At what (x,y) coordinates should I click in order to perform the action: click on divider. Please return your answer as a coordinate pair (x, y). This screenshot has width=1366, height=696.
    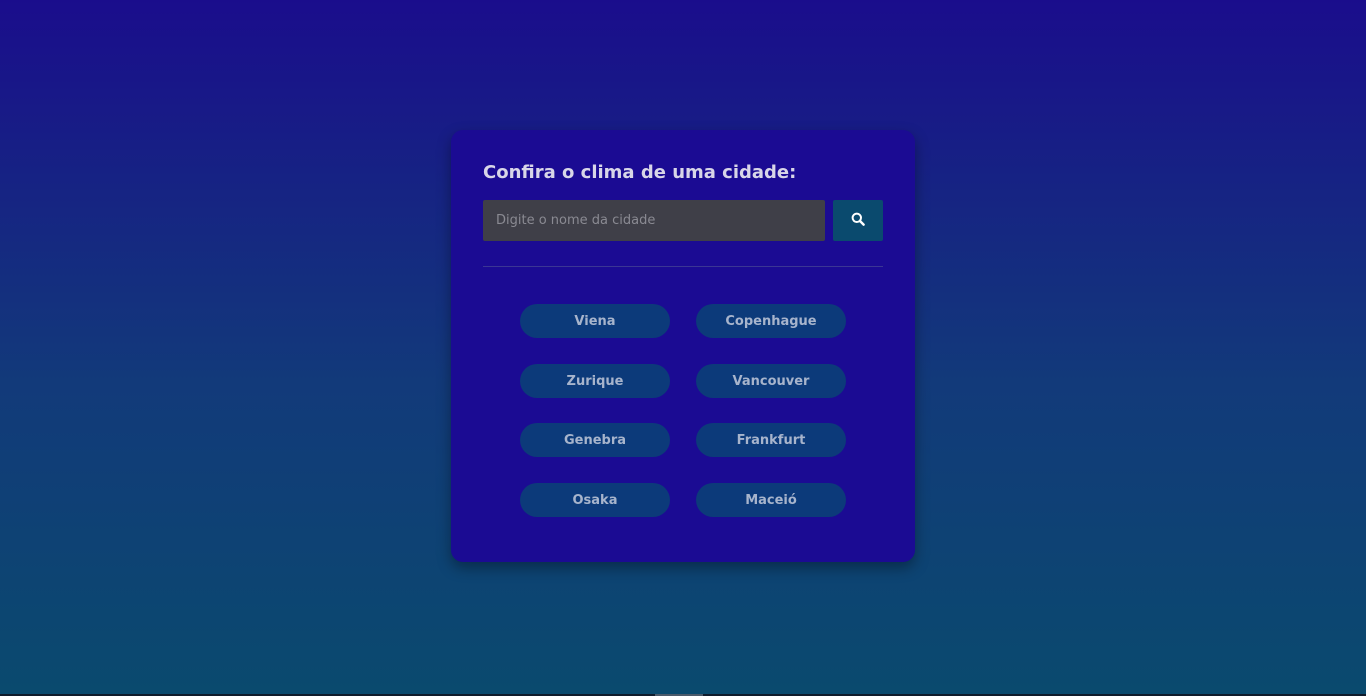
    Looking at the image, I should click on (683, 266).